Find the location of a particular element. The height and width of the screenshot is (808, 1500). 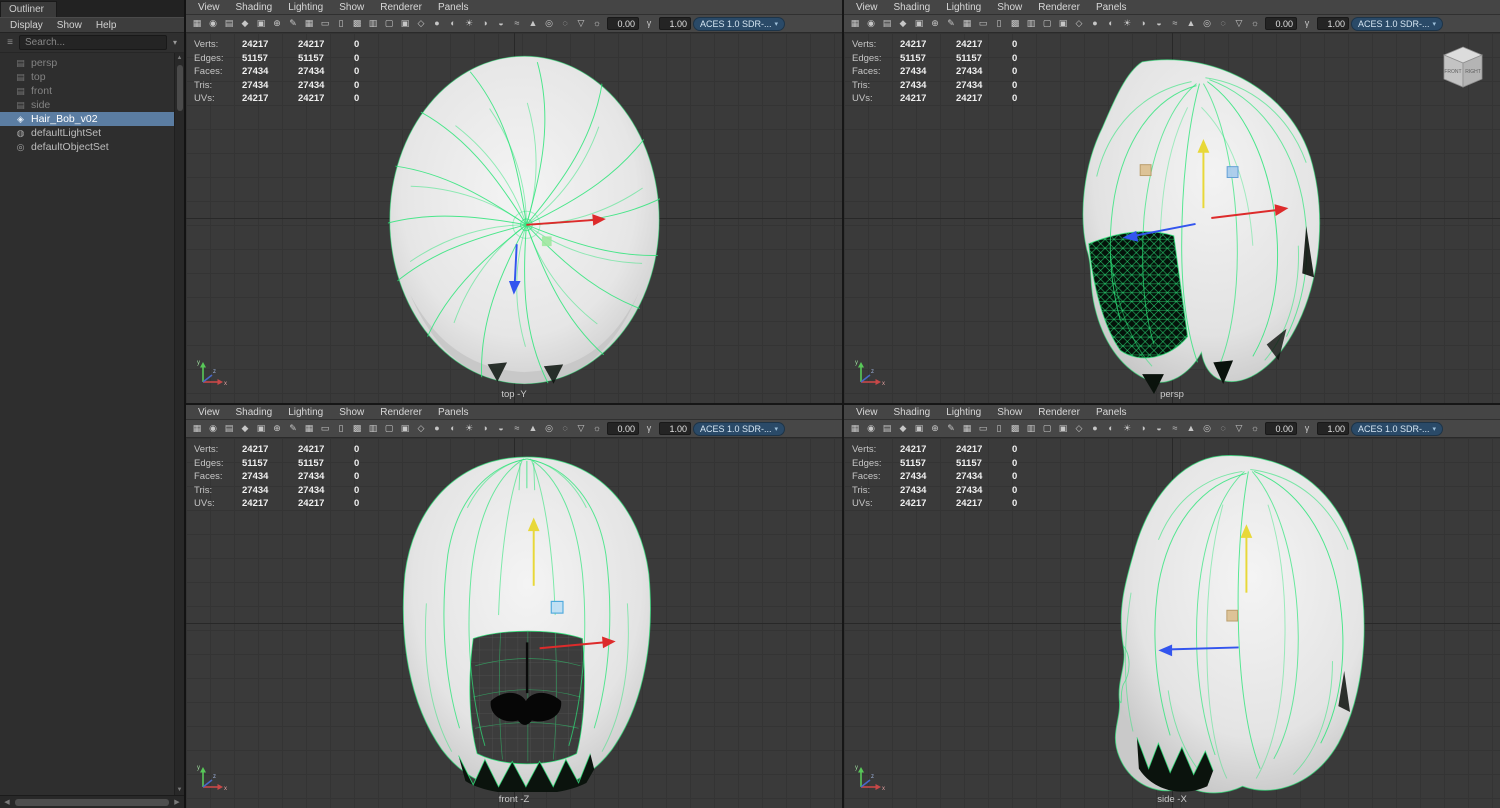

outliner-item: ▤ persp is located at coordinates (87, 63).